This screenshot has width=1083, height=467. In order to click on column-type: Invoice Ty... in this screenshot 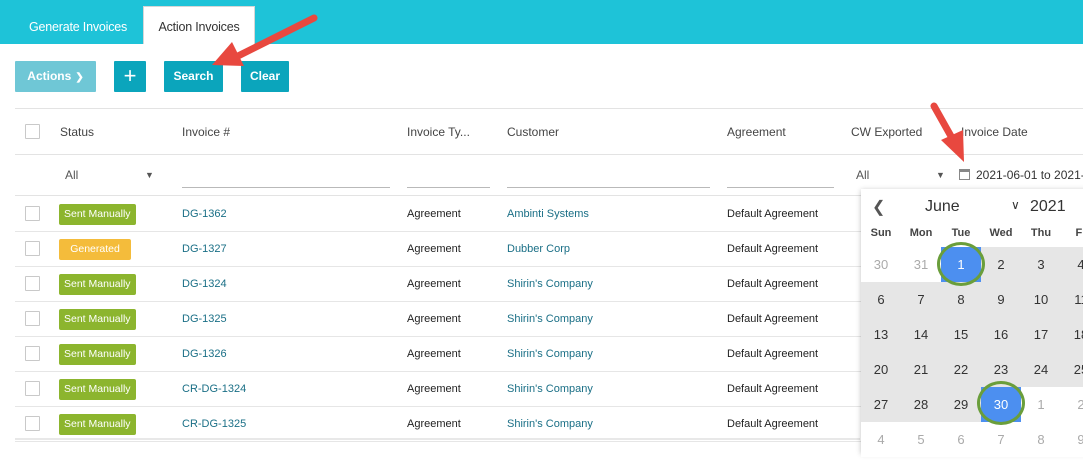, I will do `click(438, 132)`.